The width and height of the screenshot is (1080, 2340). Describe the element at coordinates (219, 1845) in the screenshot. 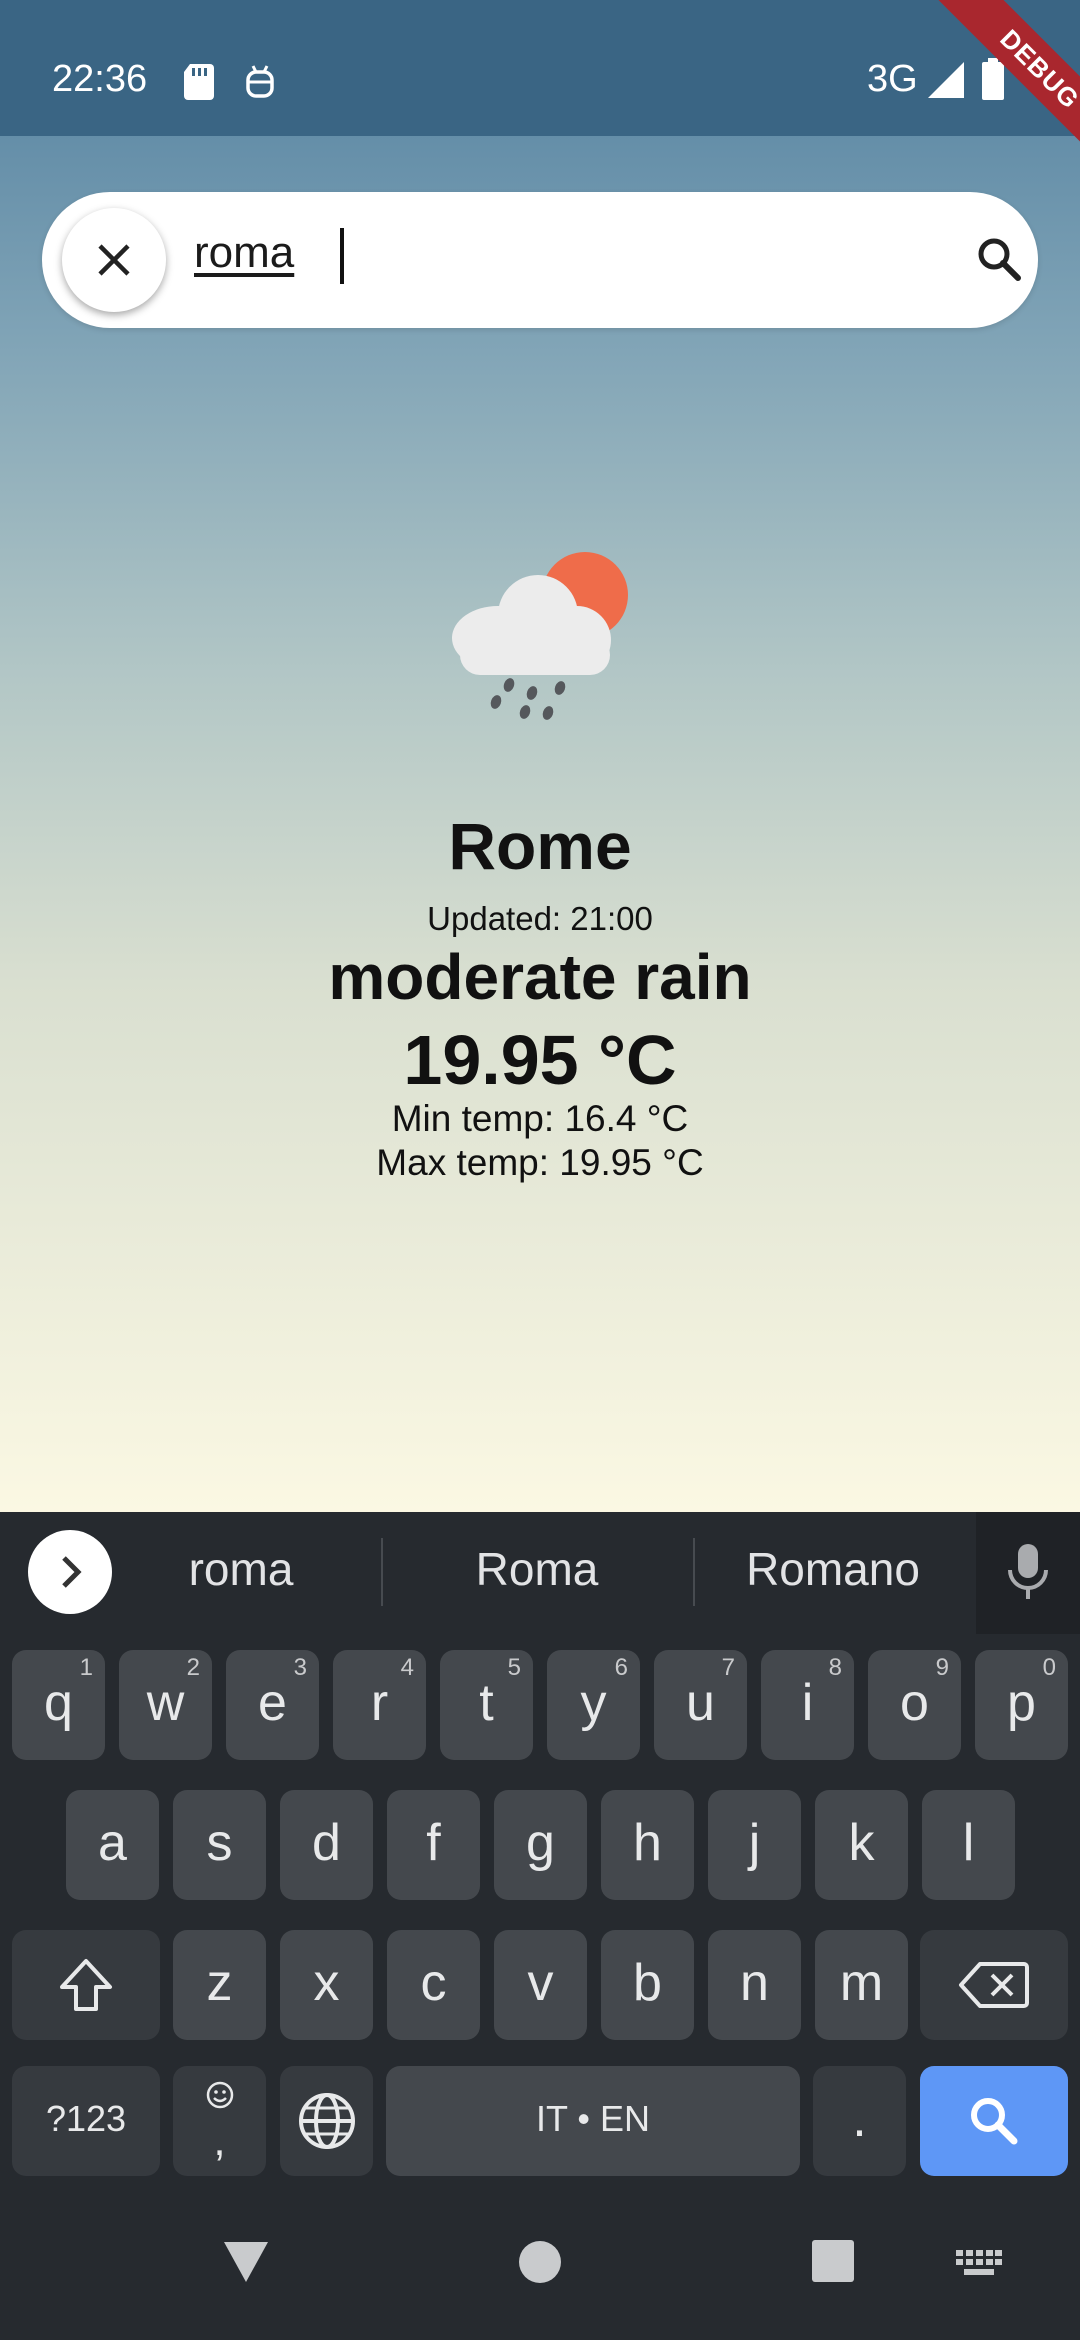

I see `key-s: s` at that location.